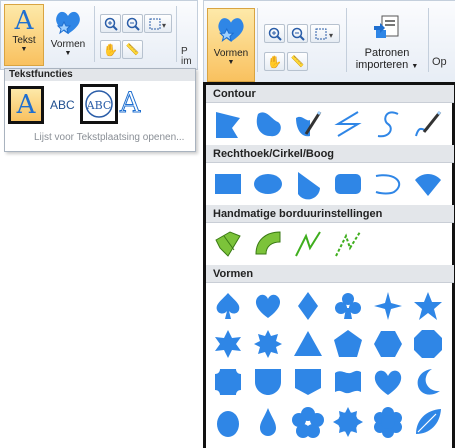  I want to click on chord-icon, so click(428, 184).